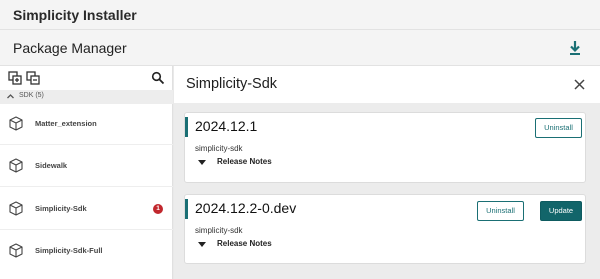 This screenshot has width=600, height=279. I want to click on sidebar-item-label: Simplicity-Sdk-Full, so click(69, 250).